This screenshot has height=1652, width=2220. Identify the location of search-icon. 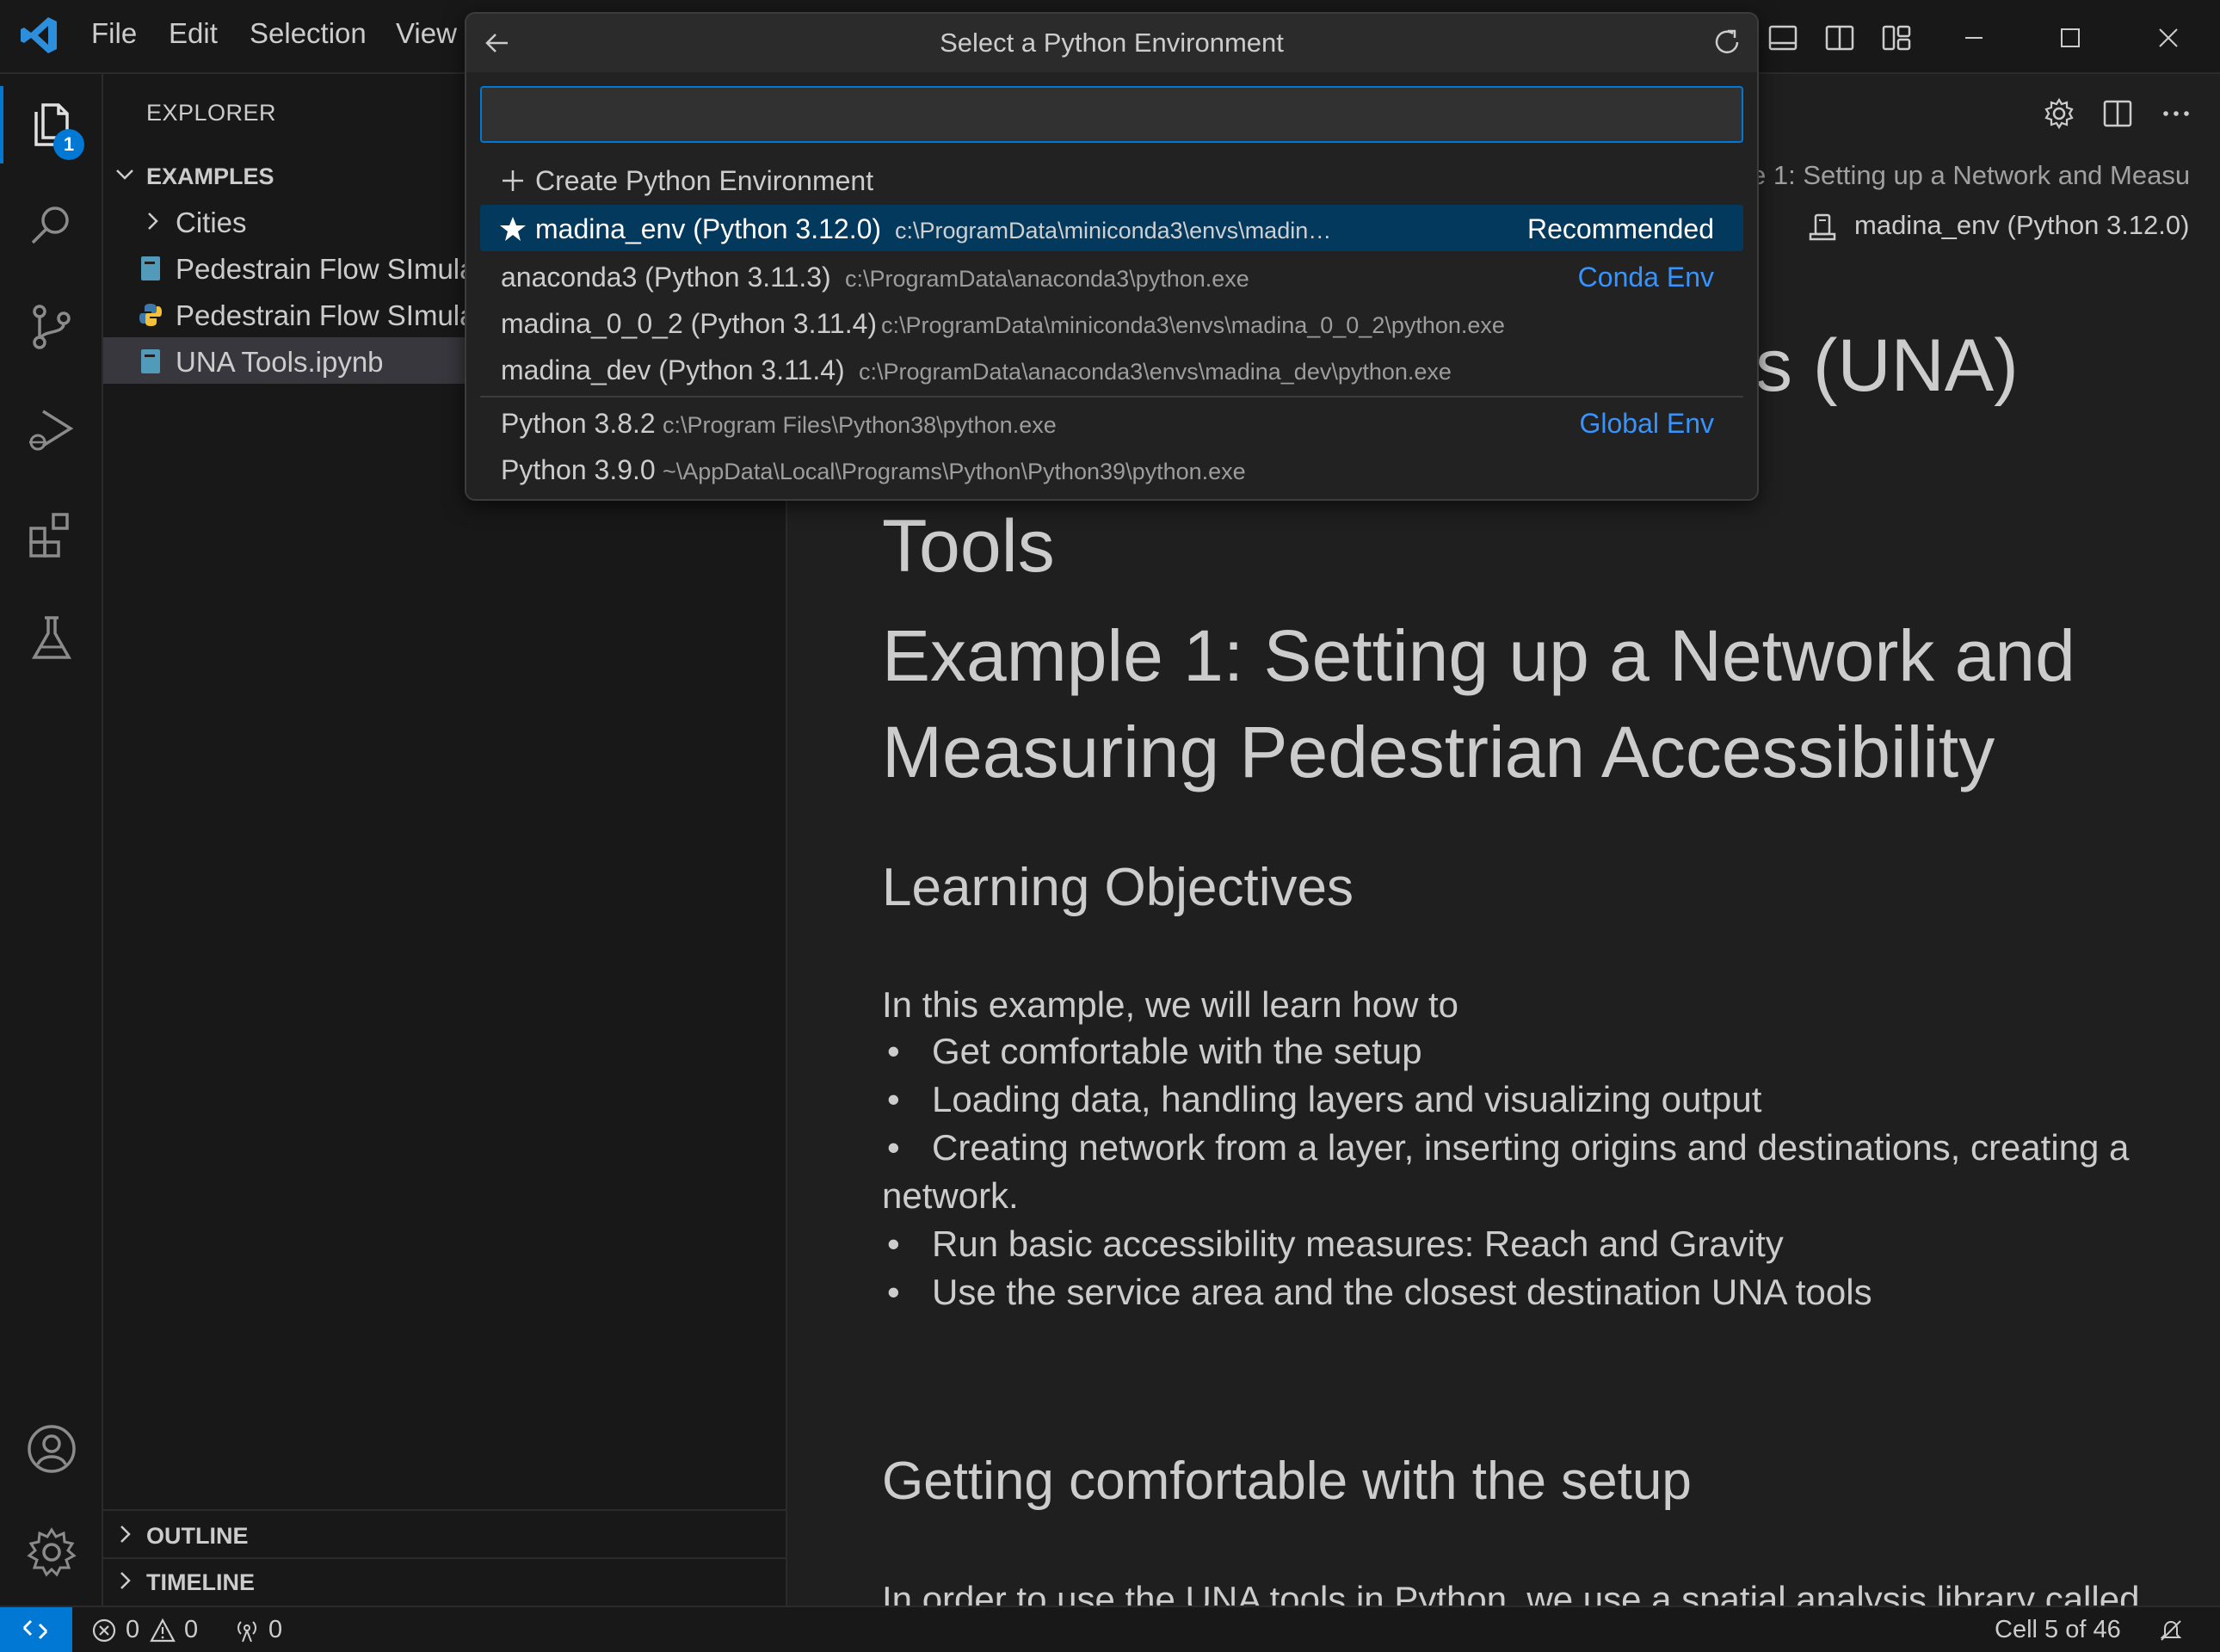
(51, 225).